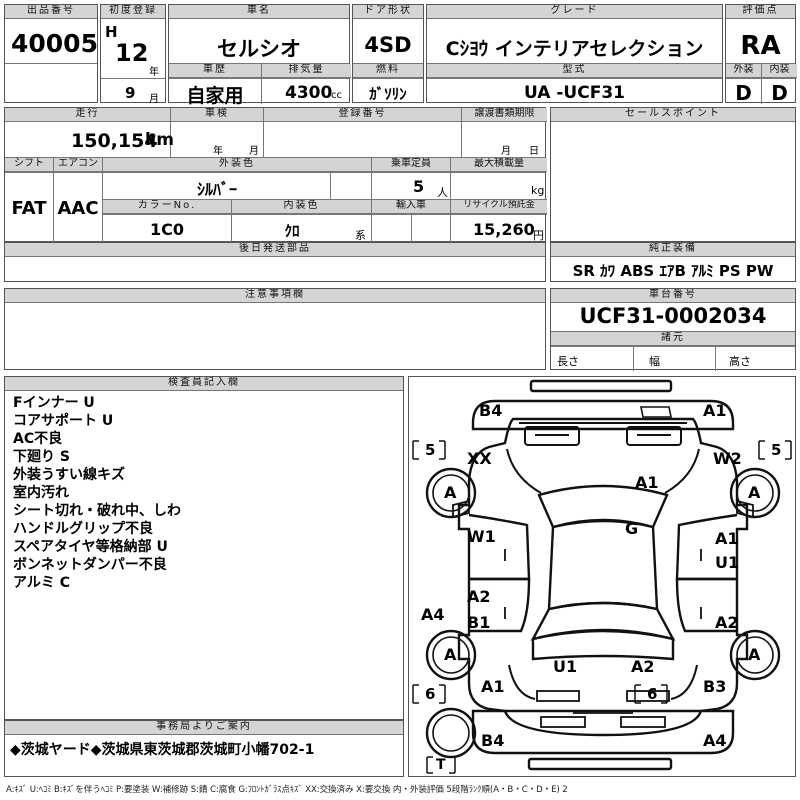 The width and height of the screenshot is (800, 800). Describe the element at coordinates (160, 140) in the screenshot. I see `mileage-unit: km` at that location.